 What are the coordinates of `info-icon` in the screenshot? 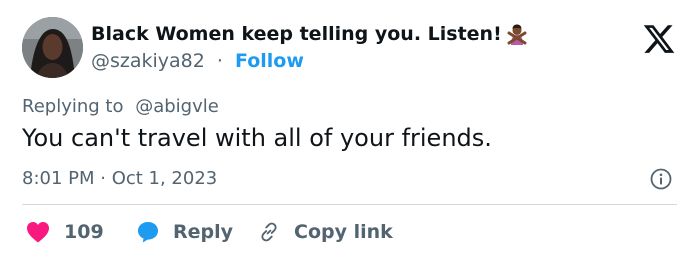 It's located at (661, 179).